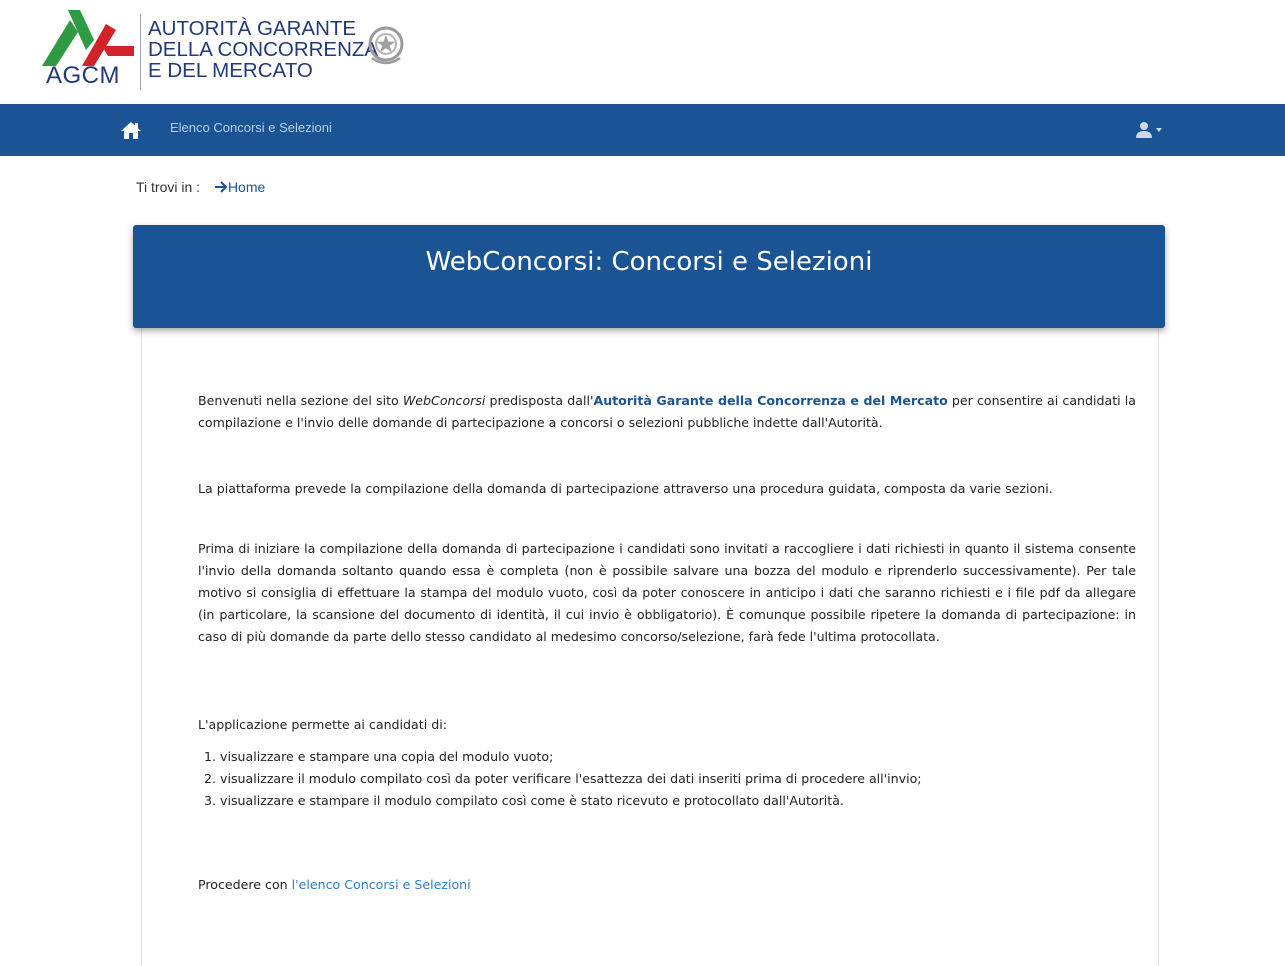  I want to click on logo-acronym: AGCM, so click(83, 75).